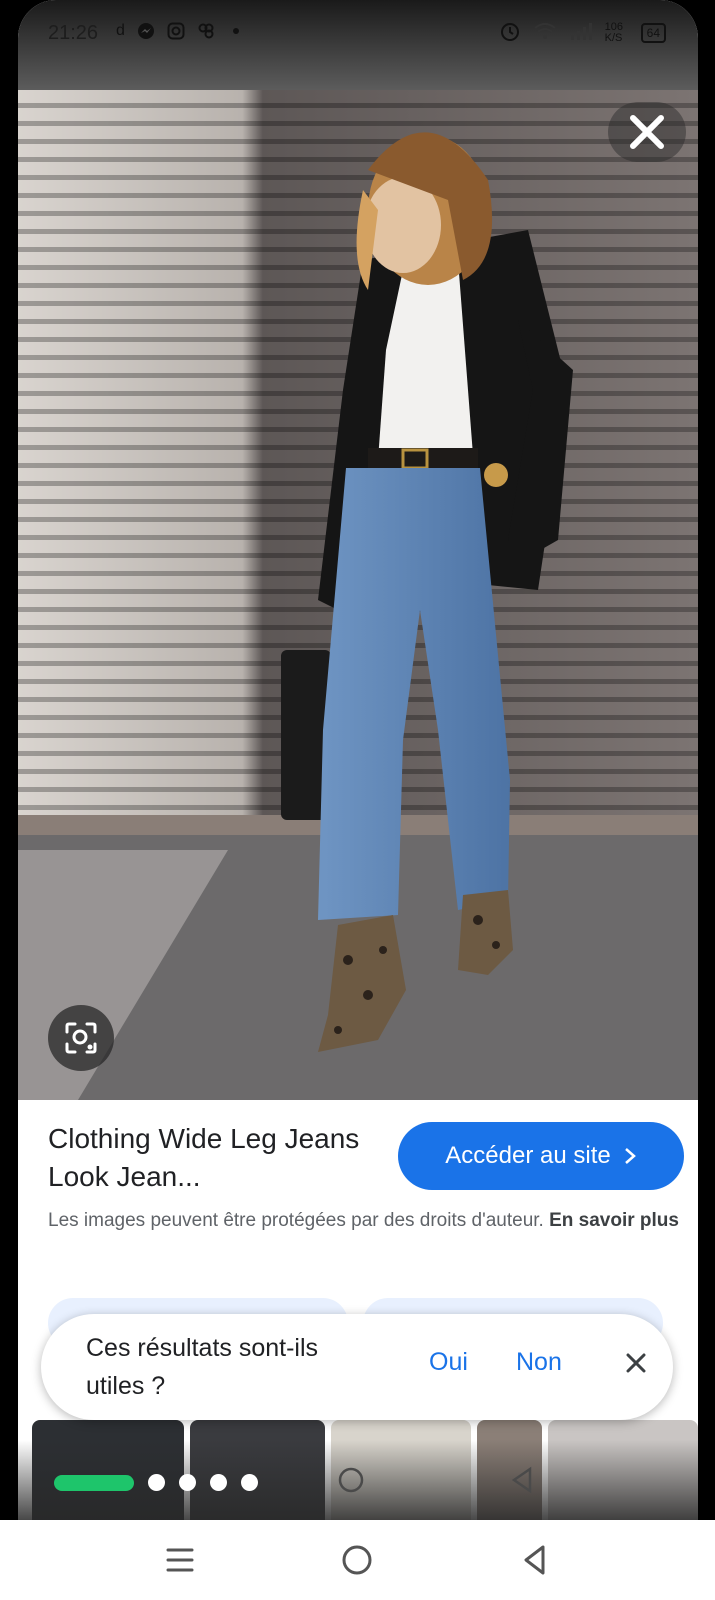 The width and height of the screenshot is (715, 1600). I want to click on notification-icons: d, so click(180, 33).